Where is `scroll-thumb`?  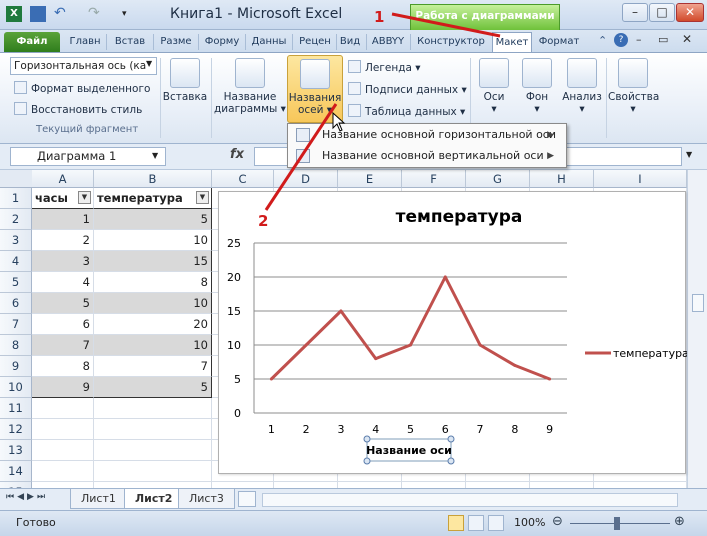
scroll-thumb is located at coordinates (698, 303).